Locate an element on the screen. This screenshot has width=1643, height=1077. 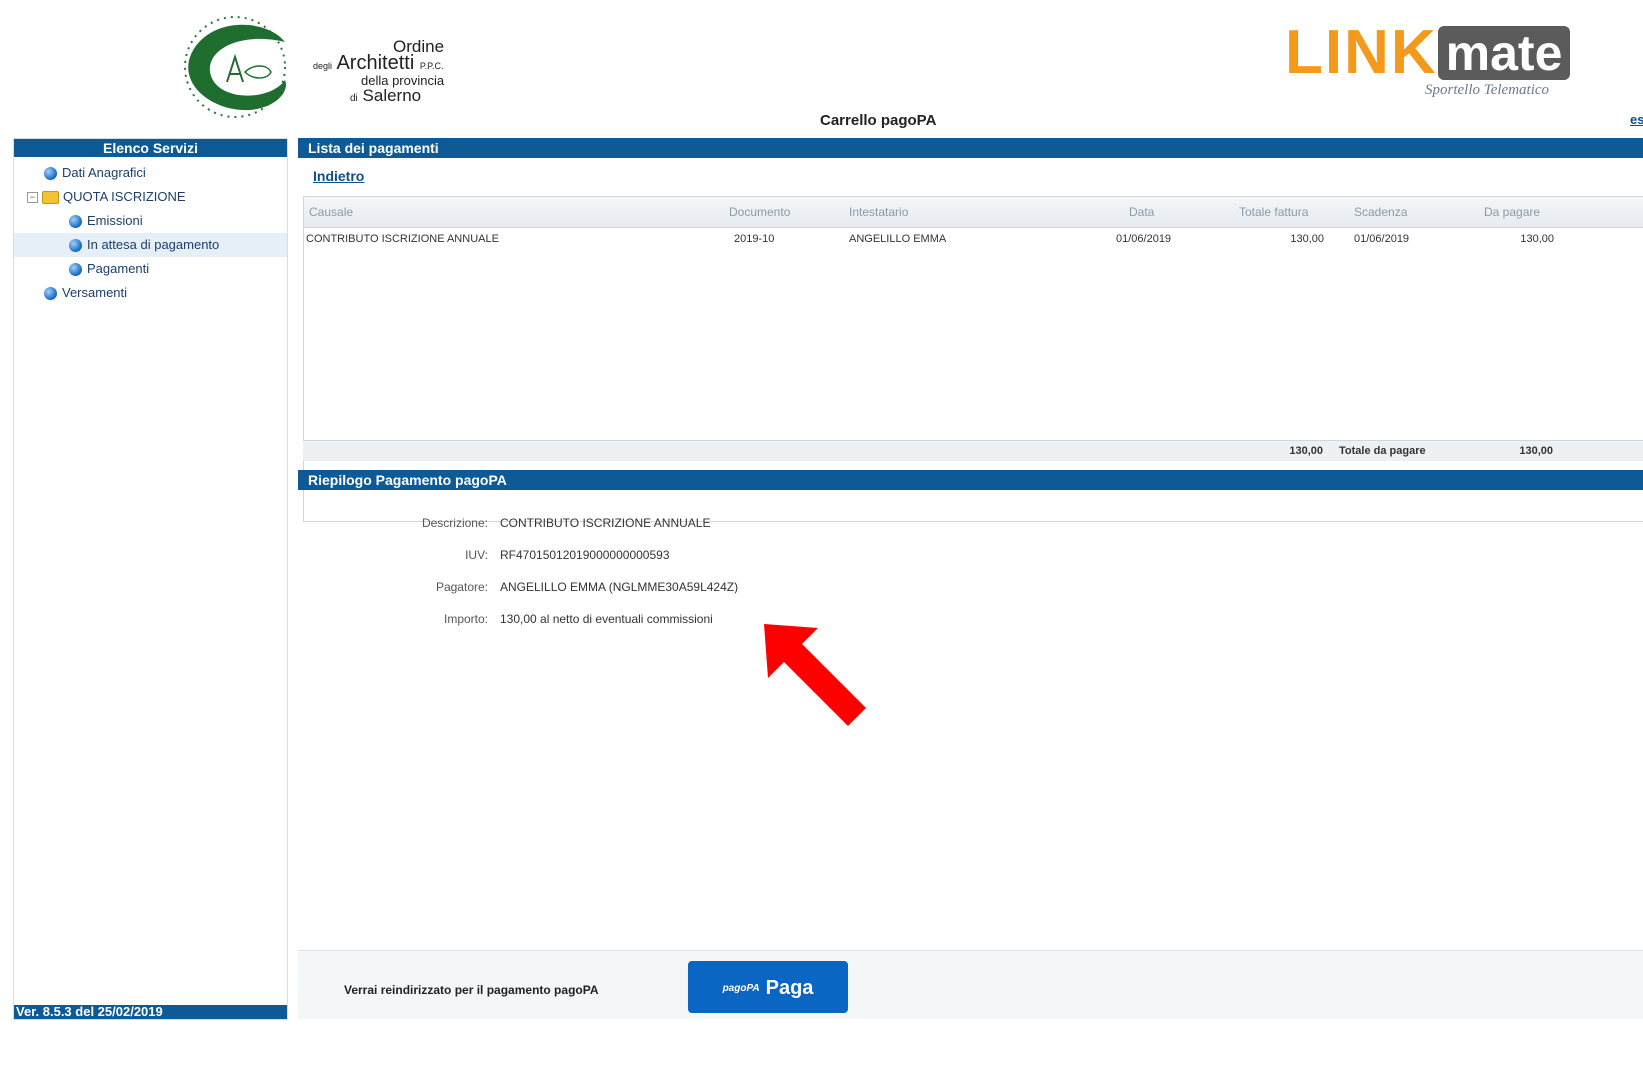
column-header-totale-fattura: Totale fattura is located at coordinates (1273, 212).